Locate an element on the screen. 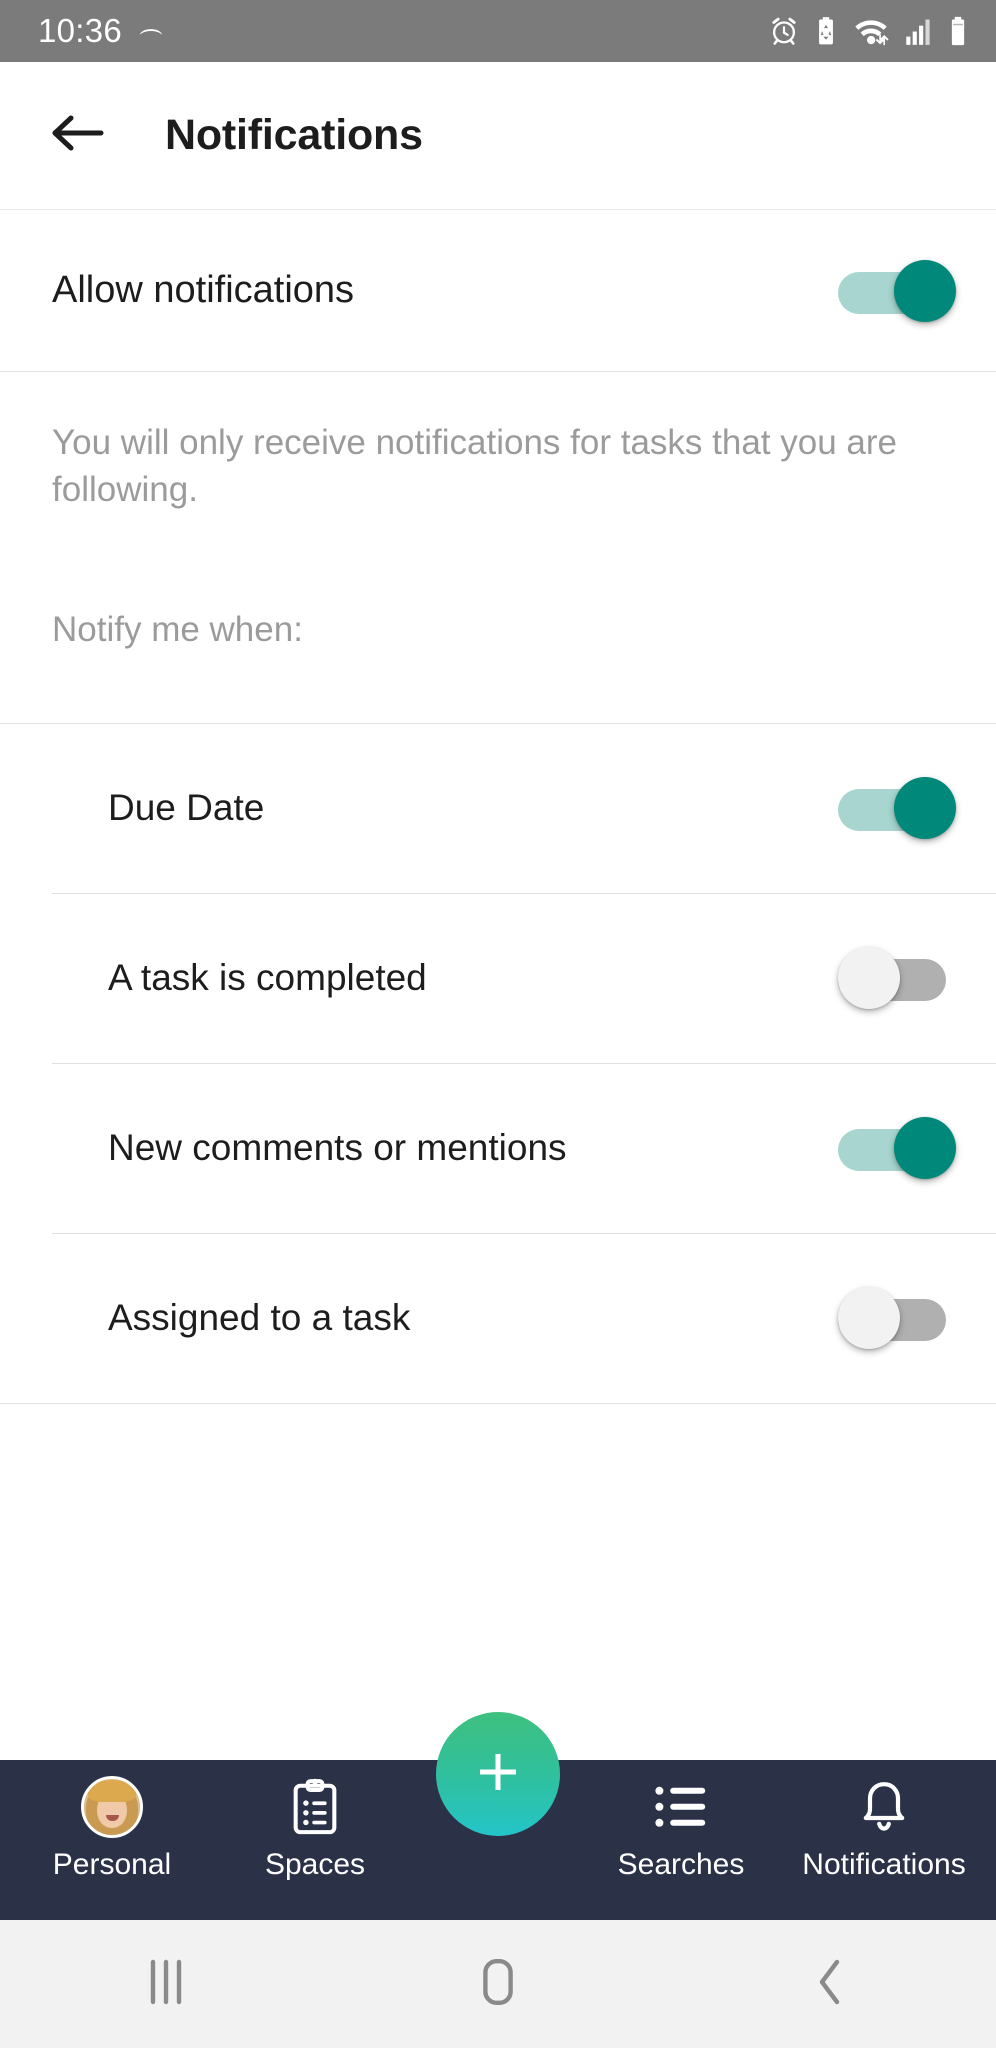 Image resolution: width=996 pixels, height=2048 pixels. nav-item-personal: Personal is located at coordinates (112, 1821).